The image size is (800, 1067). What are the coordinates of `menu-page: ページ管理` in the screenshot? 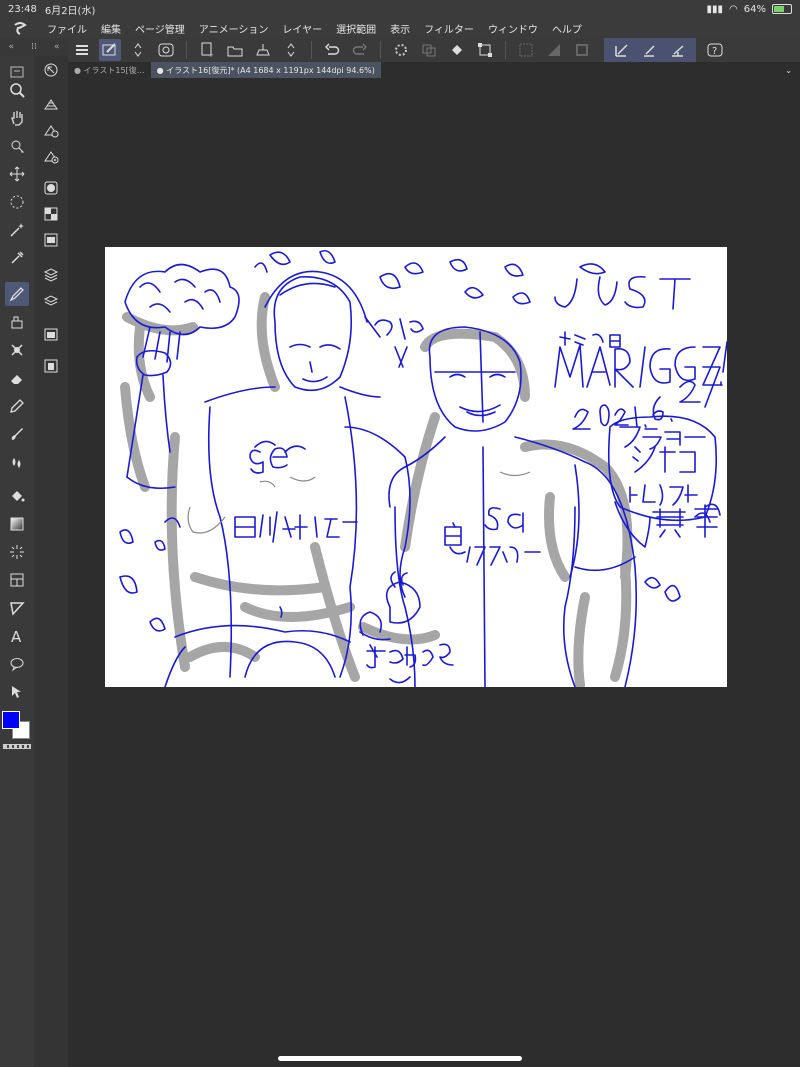 It's located at (160, 28).